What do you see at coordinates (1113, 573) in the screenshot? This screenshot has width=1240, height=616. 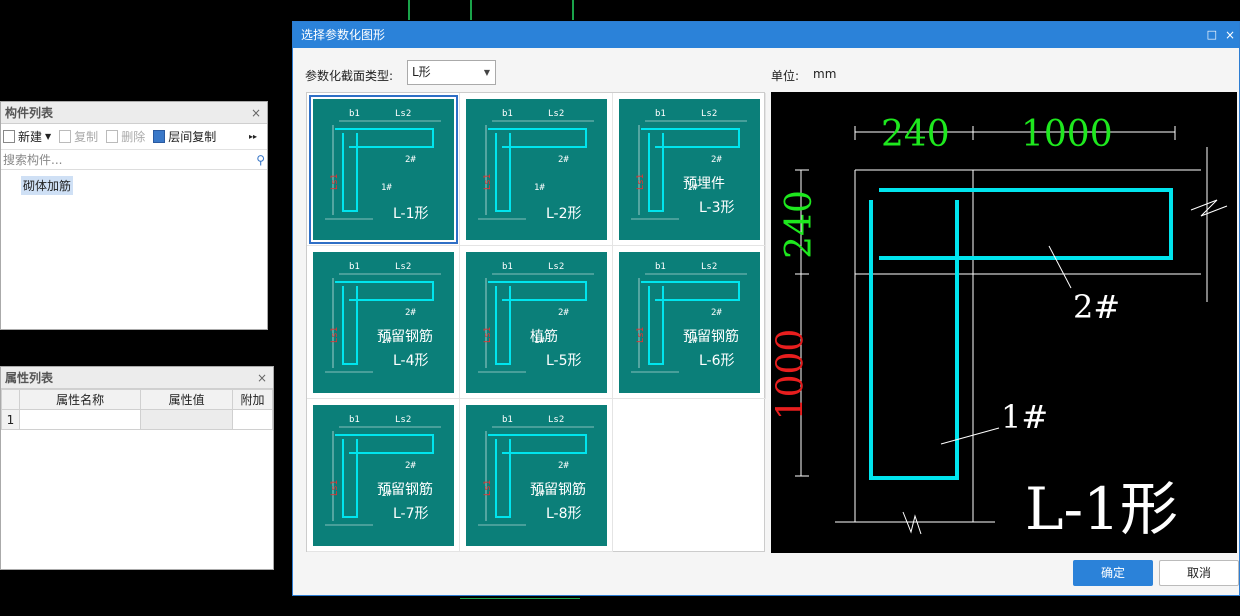 I see `ok-button: 确定` at bounding box center [1113, 573].